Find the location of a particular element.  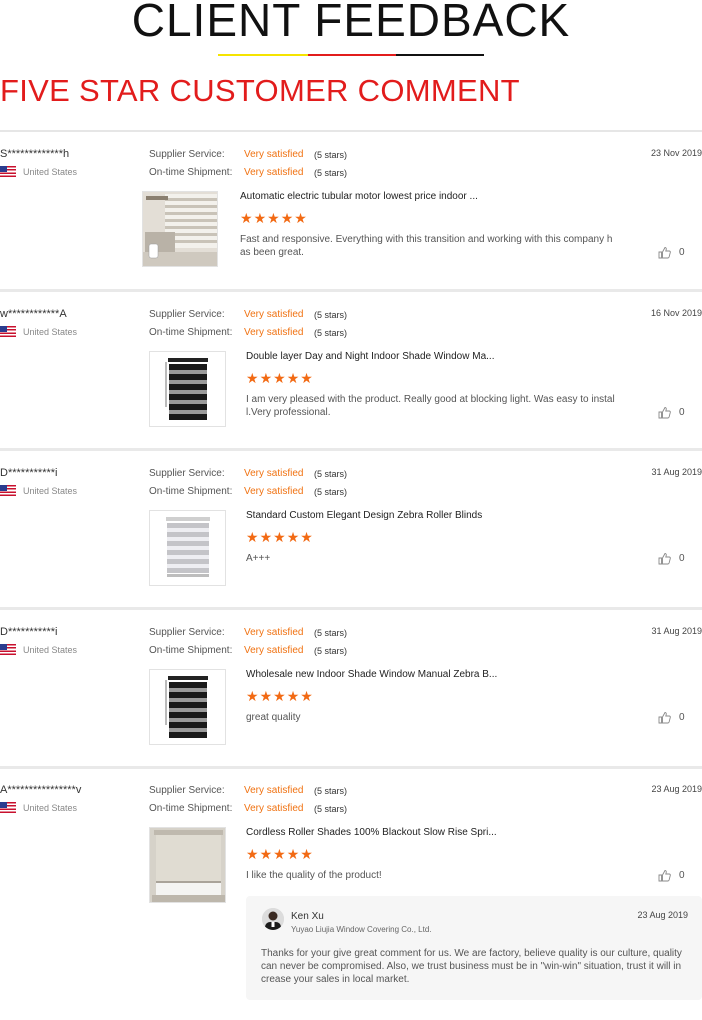

reply-company: Yuyao Liujia Window Covering Co., Ltd. is located at coordinates (361, 929).